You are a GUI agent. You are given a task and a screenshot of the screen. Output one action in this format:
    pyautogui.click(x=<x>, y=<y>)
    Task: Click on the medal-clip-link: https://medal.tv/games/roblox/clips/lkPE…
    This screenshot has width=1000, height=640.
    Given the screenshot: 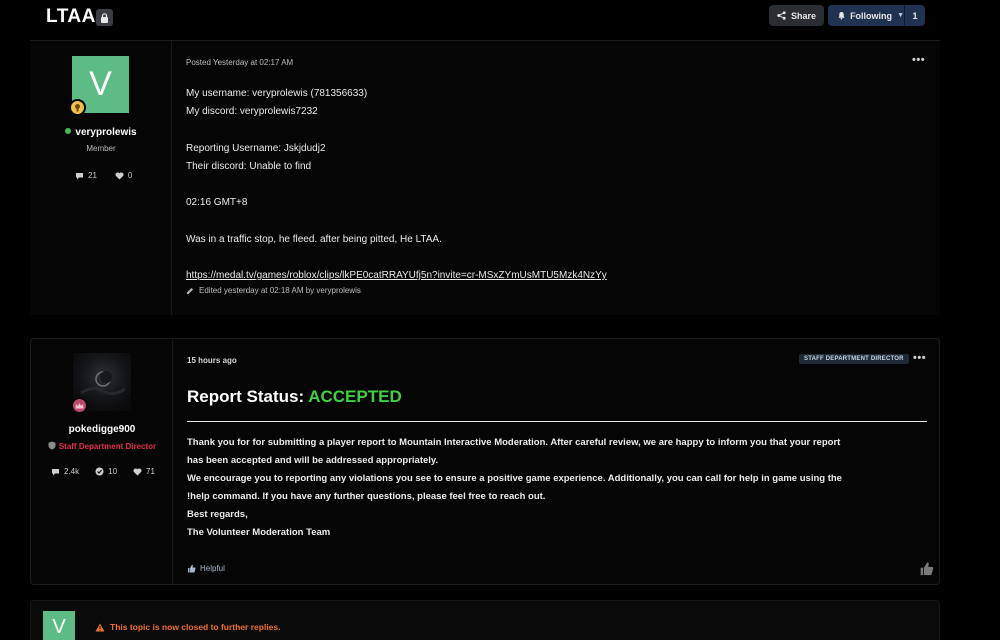 What is the action you would take?
    pyautogui.click(x=396, y=275)
    